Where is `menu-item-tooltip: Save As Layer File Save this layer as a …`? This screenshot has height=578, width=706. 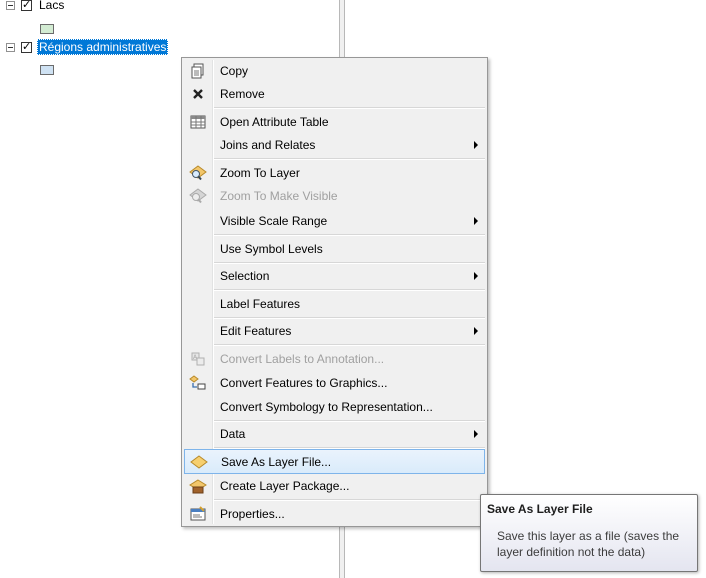 menu-item-tooltip: Save As Layer File Save this layer as a … is located at coordinates (589, 533).